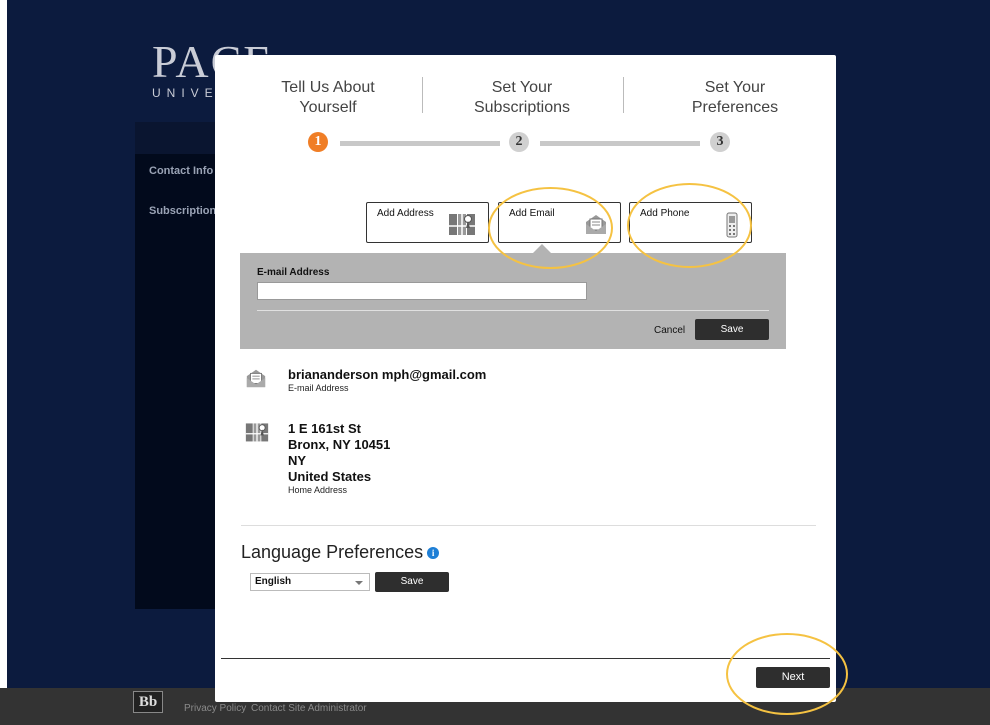 The image size is (990, 725). Describe the element at coordinates (422, 291) in the screenshot. I see `email-input` at that location.